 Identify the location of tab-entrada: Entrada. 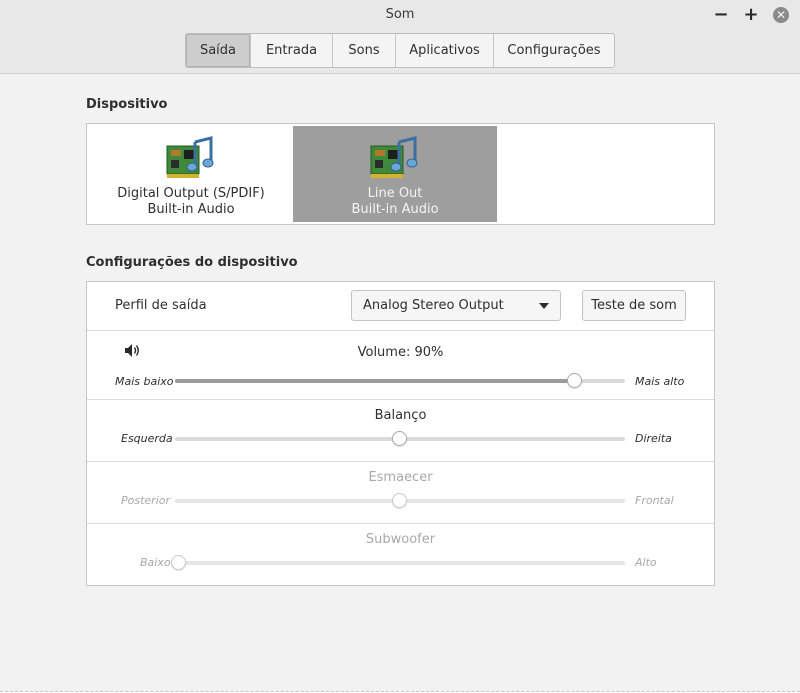
(291, 50).